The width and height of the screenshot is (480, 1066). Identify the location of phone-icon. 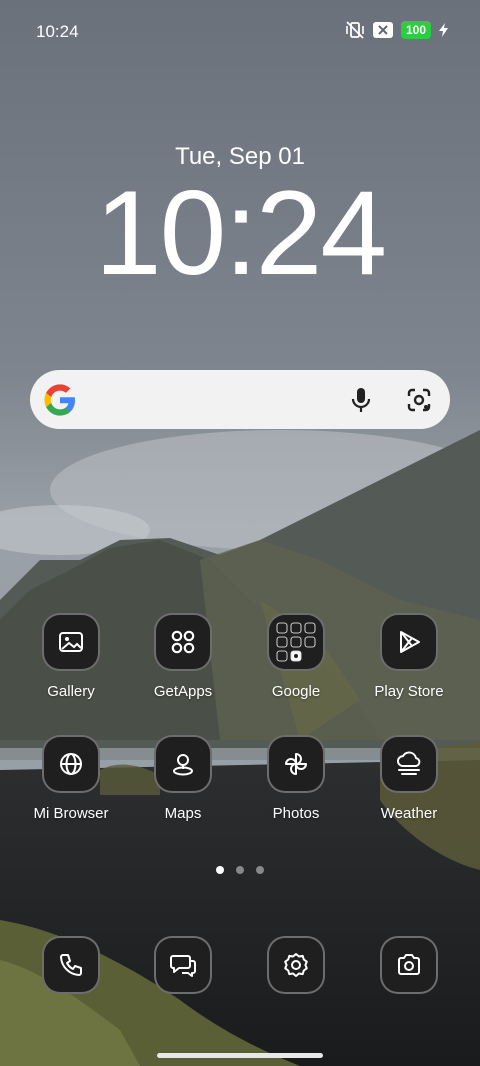
(71, 965).